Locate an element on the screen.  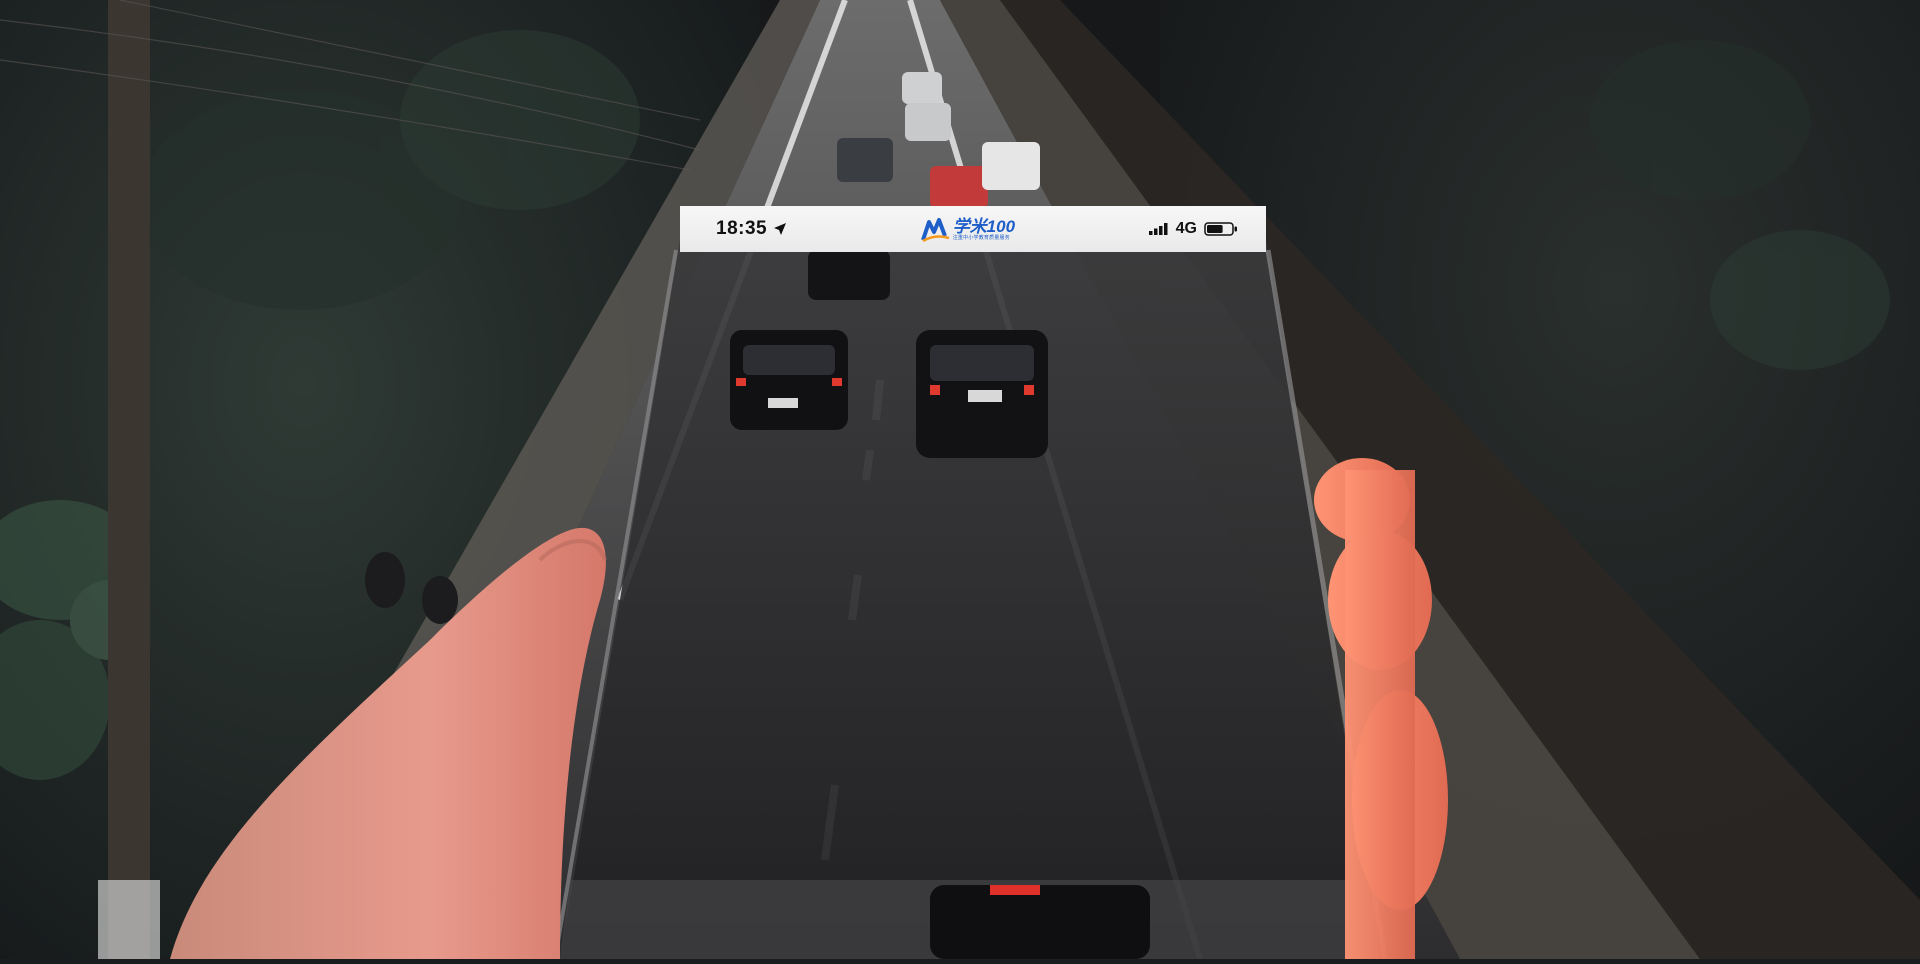
time-text: 18:35 is located at coordinates (742, 228).